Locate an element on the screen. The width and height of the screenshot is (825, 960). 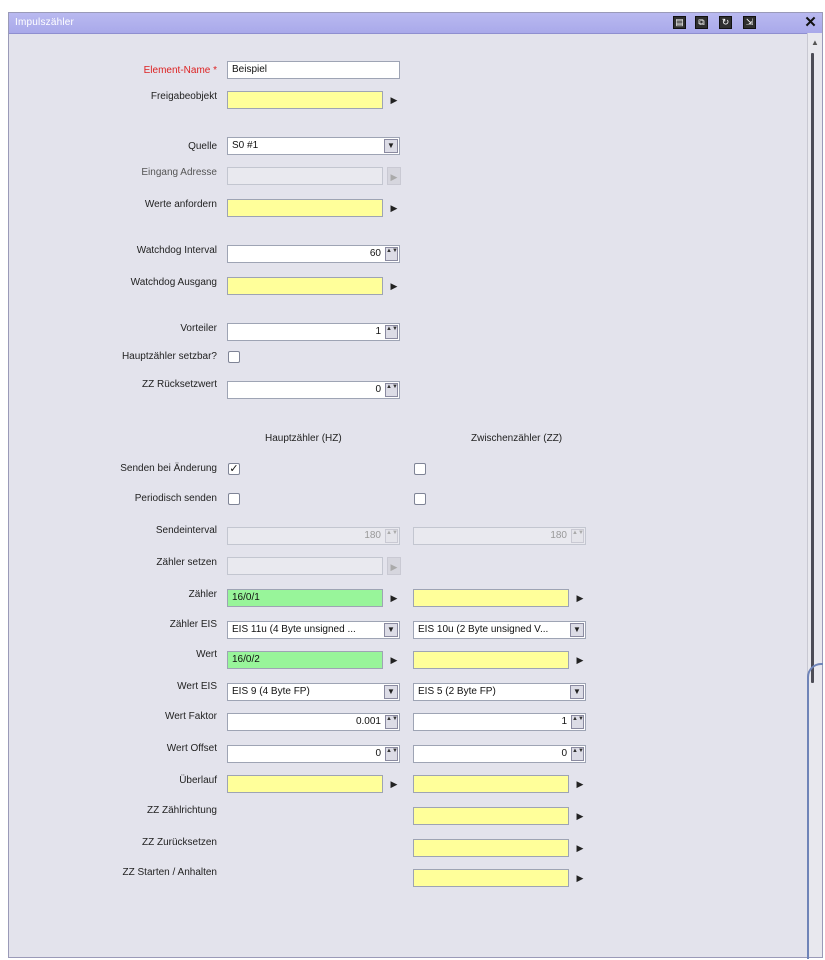
wert-faktor-hz-value: 0.001 is located at coordinates (368, 721).